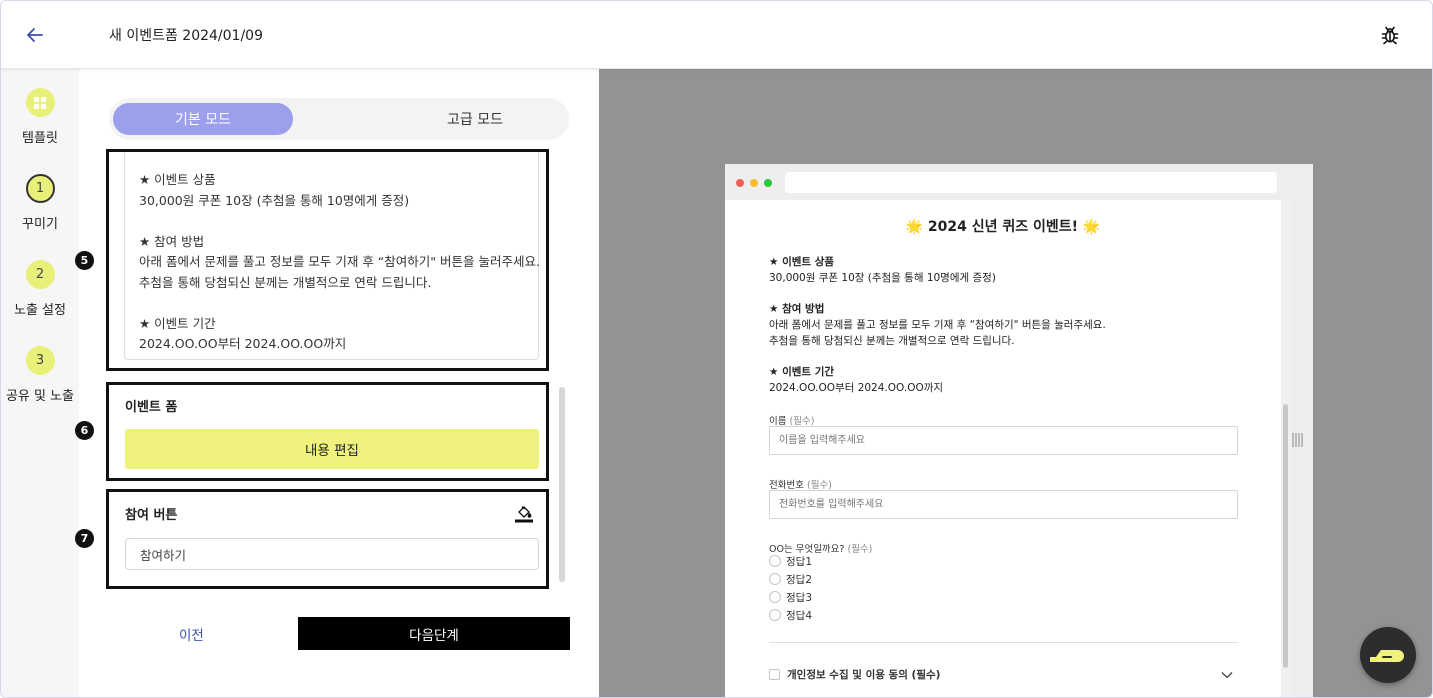  What do you see at coordinates (1031, 182) in the screenshot?
I see `url-bar` at bounding box center [1031, 182].